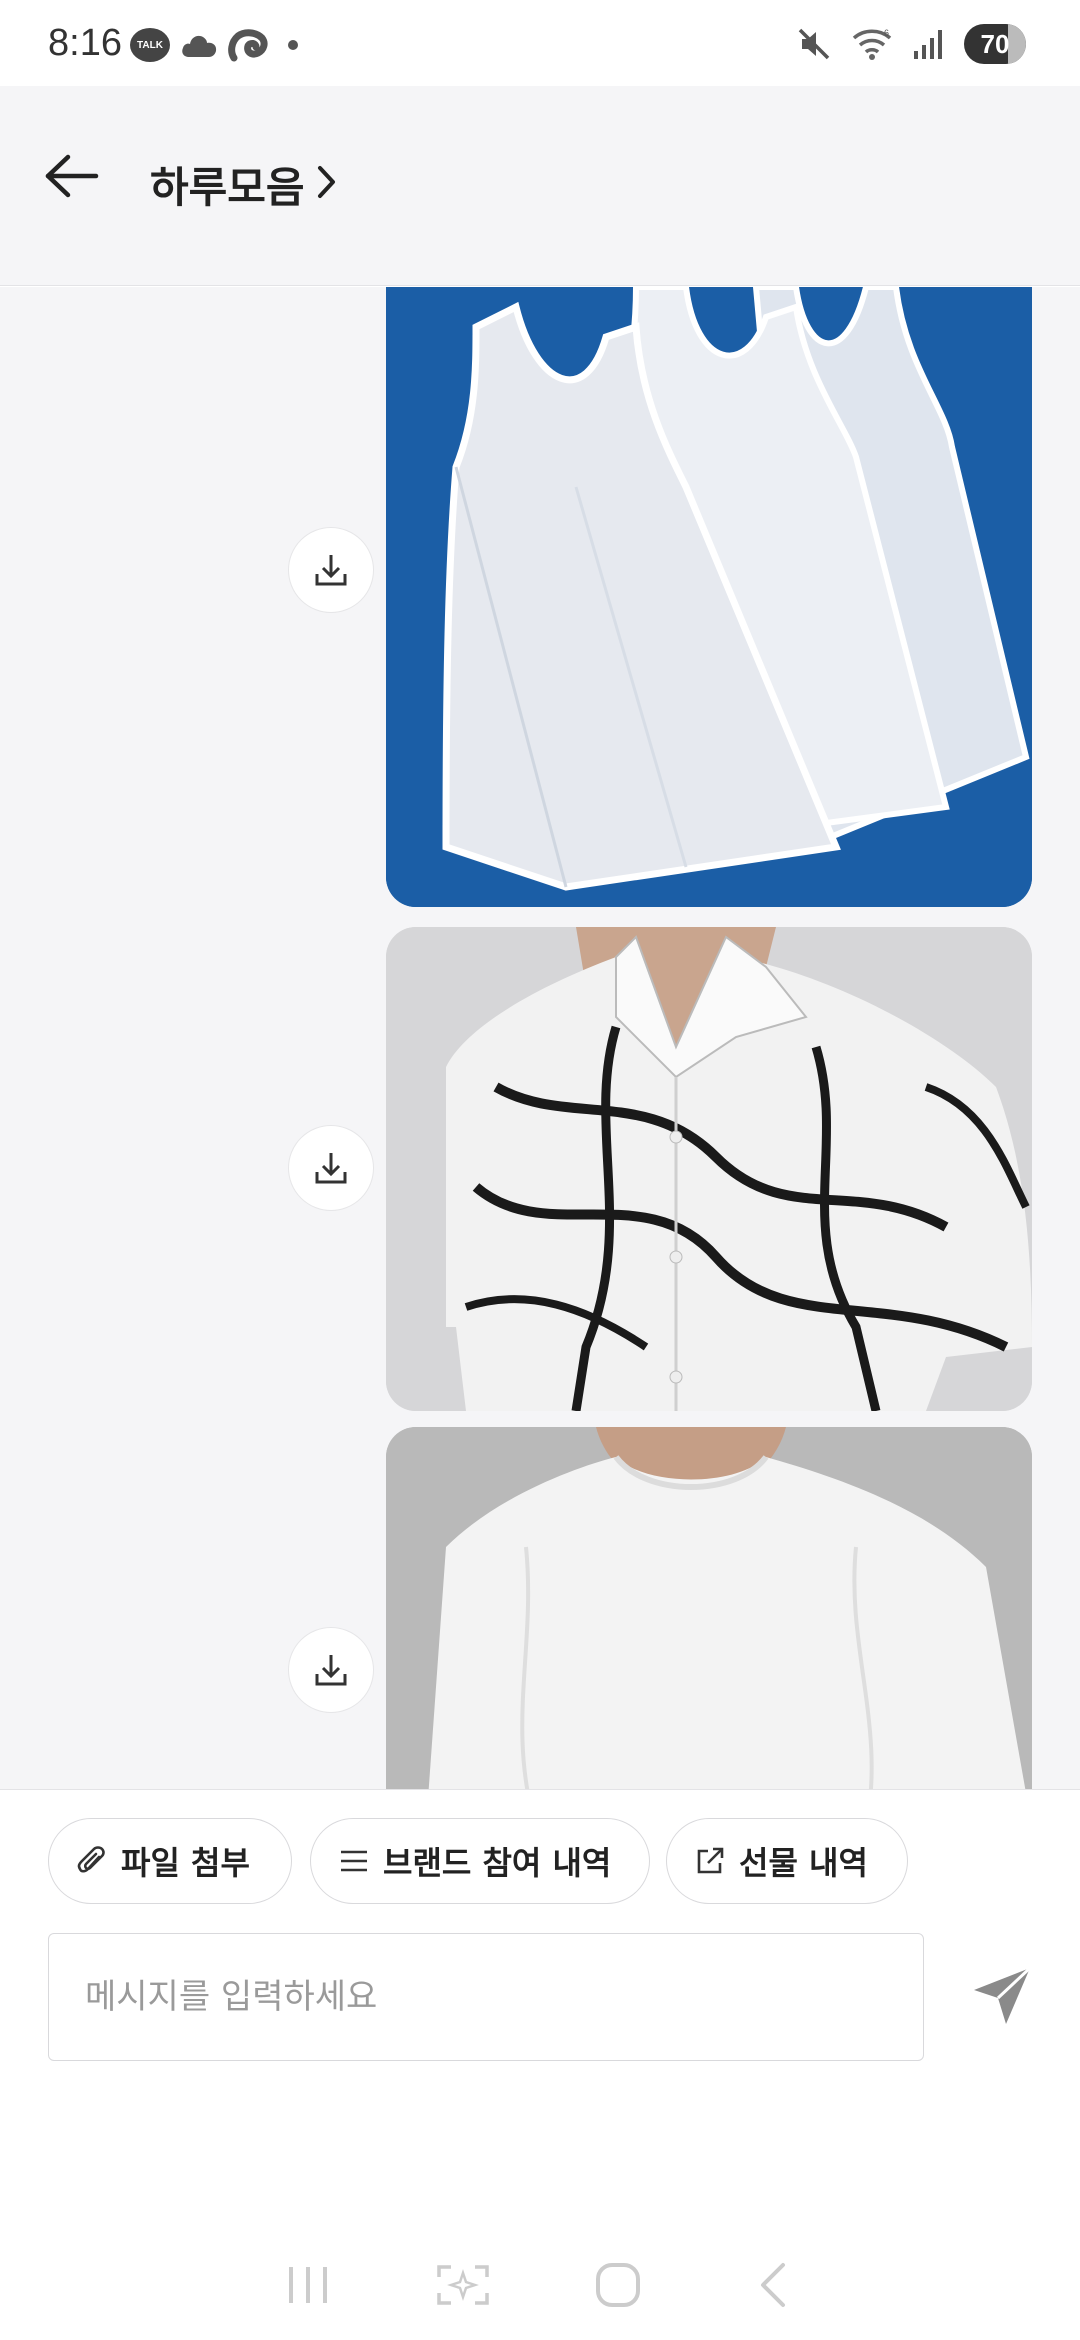 This screenshot has height=2340, width=1080. I want to click on recent-apps-icon, so click(307, 2285).